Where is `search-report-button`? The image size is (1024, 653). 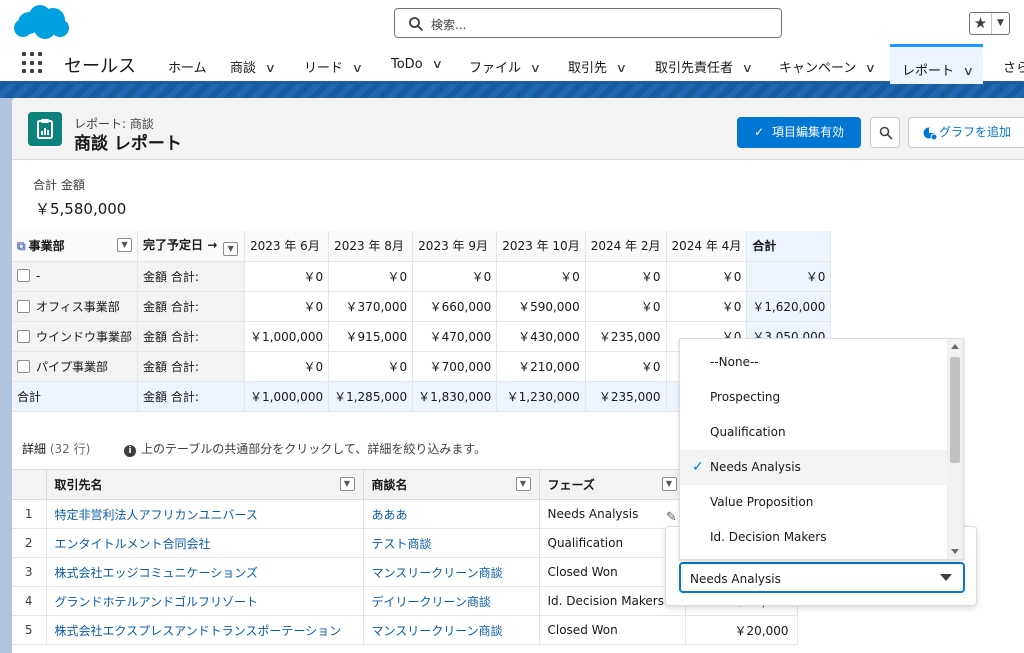
search-report-button is located at coordinates (885, 132).